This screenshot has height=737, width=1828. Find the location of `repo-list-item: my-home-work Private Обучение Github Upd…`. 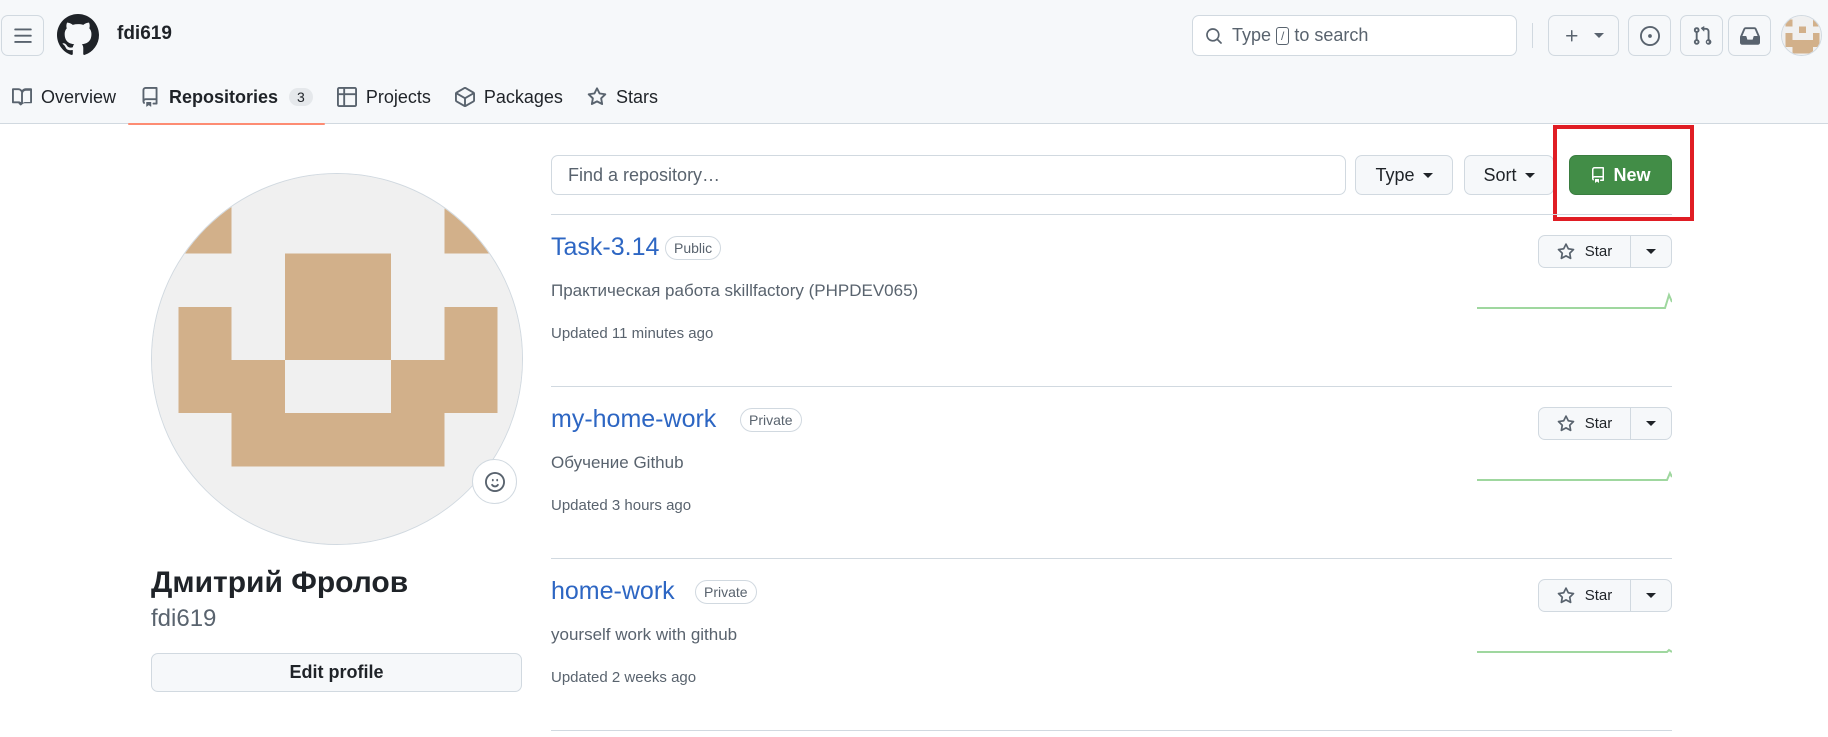

repo-list-item: my-home-work Private Обучение Github Upd… is located at coordinates (1111, 473).